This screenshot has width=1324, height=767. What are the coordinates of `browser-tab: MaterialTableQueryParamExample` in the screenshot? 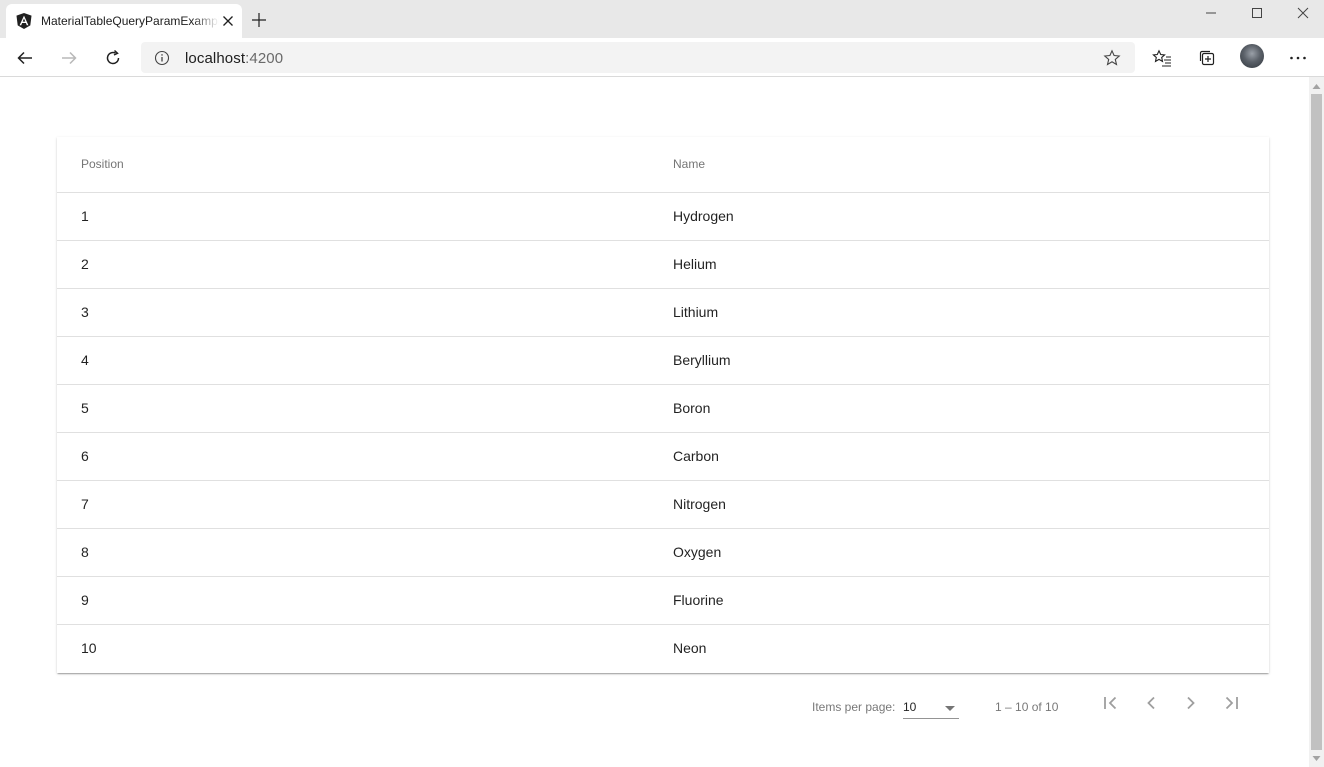 It's located at (124, 21).